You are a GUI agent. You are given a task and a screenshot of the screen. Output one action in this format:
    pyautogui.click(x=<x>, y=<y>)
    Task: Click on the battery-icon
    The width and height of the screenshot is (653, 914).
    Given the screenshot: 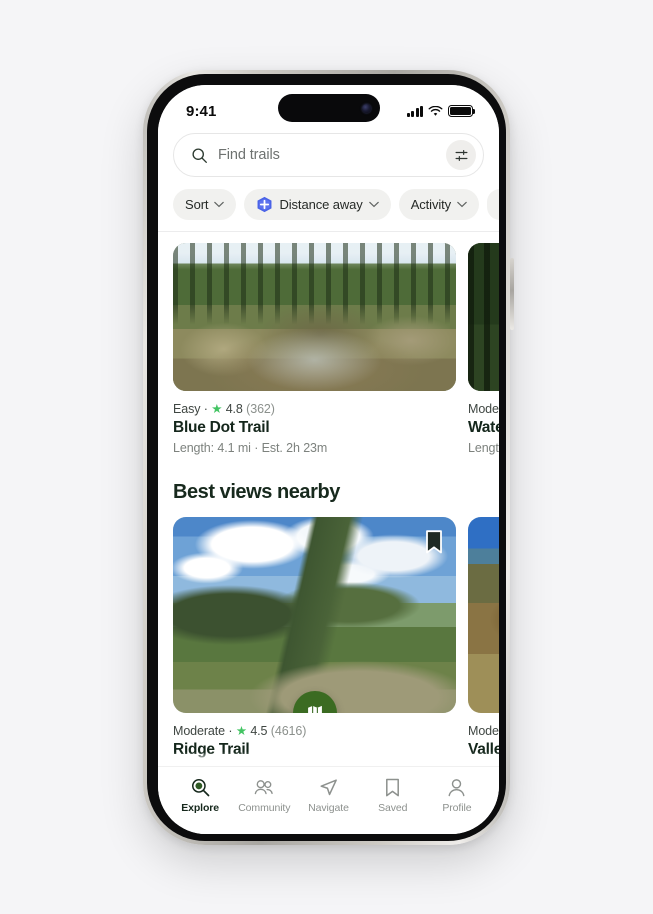 What is the action you would take?
    pyautogui.click(x=462, y=111)
    